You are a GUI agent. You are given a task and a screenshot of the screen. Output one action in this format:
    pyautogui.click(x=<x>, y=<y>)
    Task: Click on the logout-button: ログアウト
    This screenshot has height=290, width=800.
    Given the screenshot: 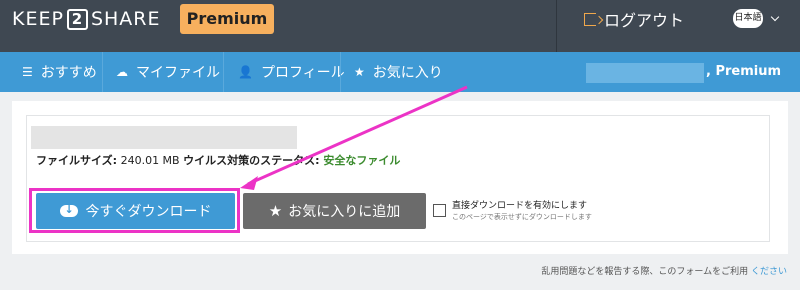 What is the action you would take?
    pyautogui.click(x=634, y=19)
    